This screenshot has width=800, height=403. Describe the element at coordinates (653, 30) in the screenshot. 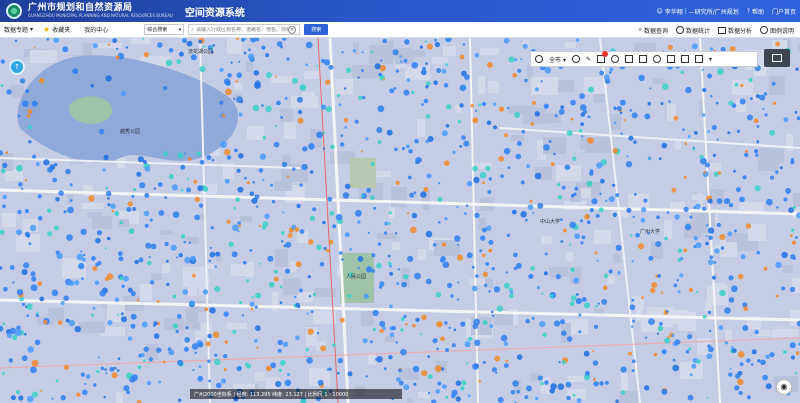

I see `data-query-button: ⌕ 数据查询` at that location.